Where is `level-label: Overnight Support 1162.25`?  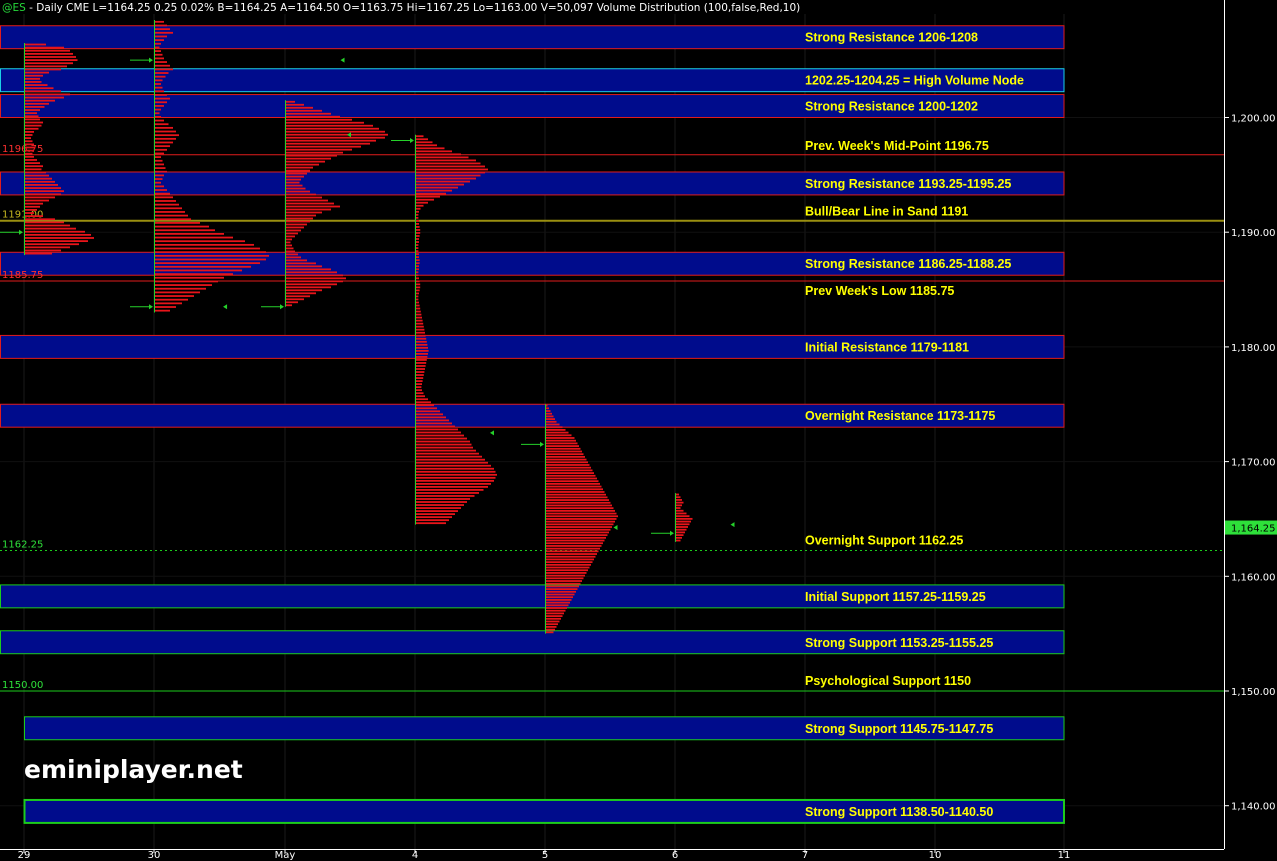 level-label: Overnight Support 1162.25 is located at coordinates (884, 540).